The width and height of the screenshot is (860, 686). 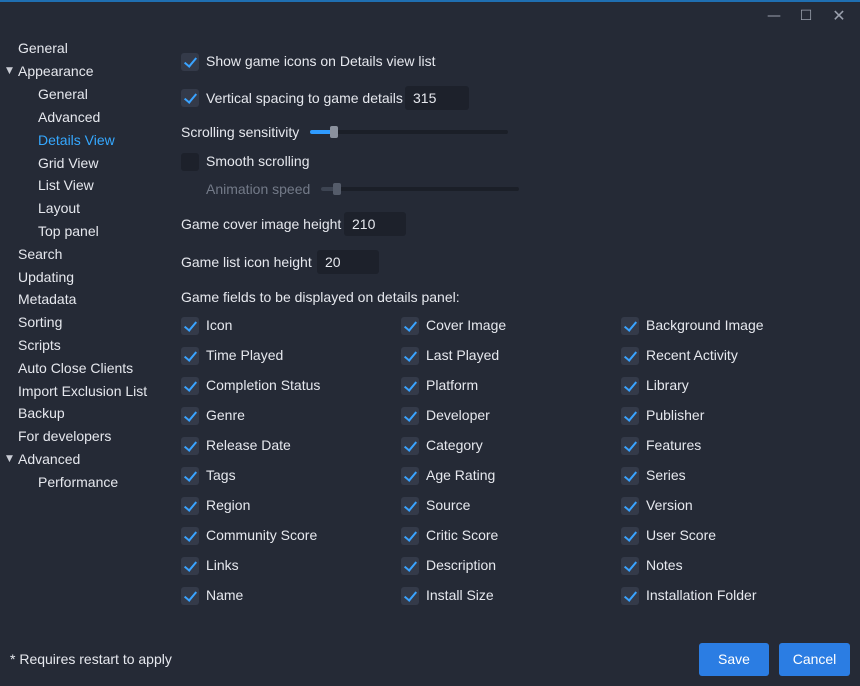 What do you see at coordinates (666, 475) in the screenshot?
I see `field-label: Series` at bounding box center [666, 475].